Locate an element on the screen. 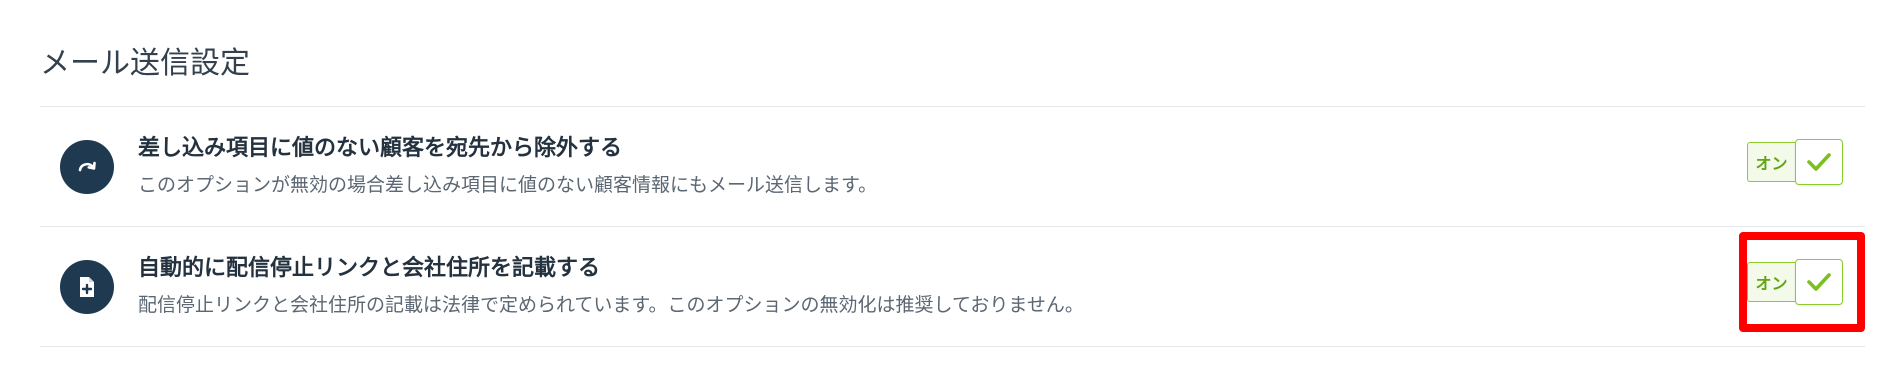 The height and width of the screenshot is (384, 1893). unsubscribe-link-toggle: オン is located at coordinates (1795, 282).